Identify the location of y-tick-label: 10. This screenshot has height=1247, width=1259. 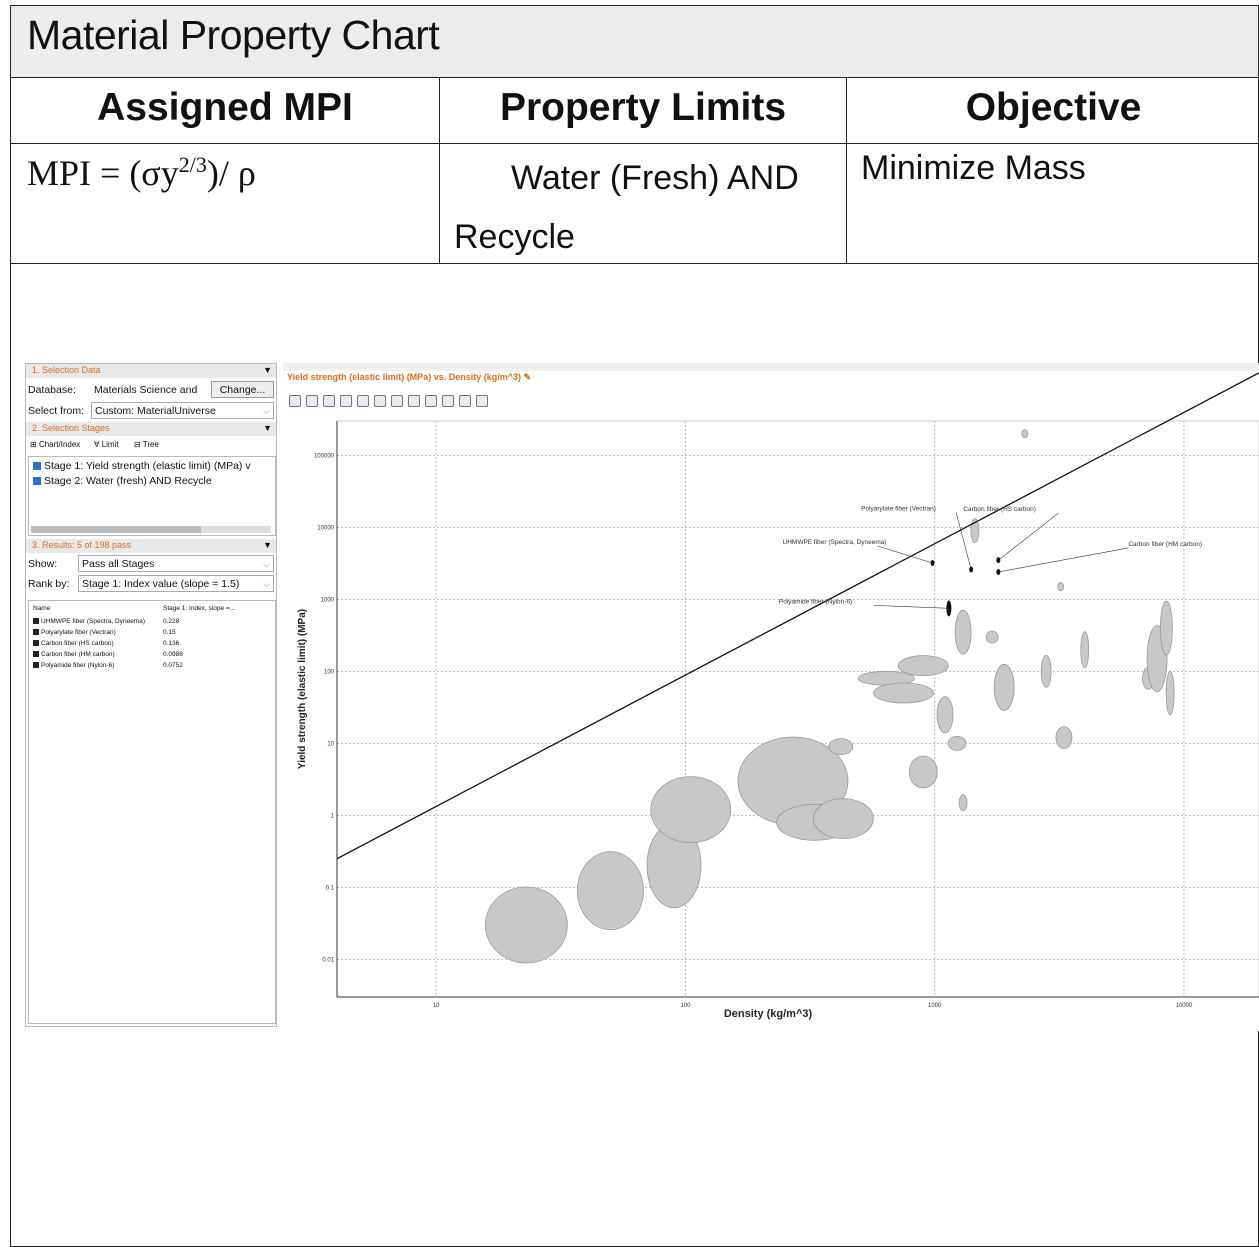
(330, 744).